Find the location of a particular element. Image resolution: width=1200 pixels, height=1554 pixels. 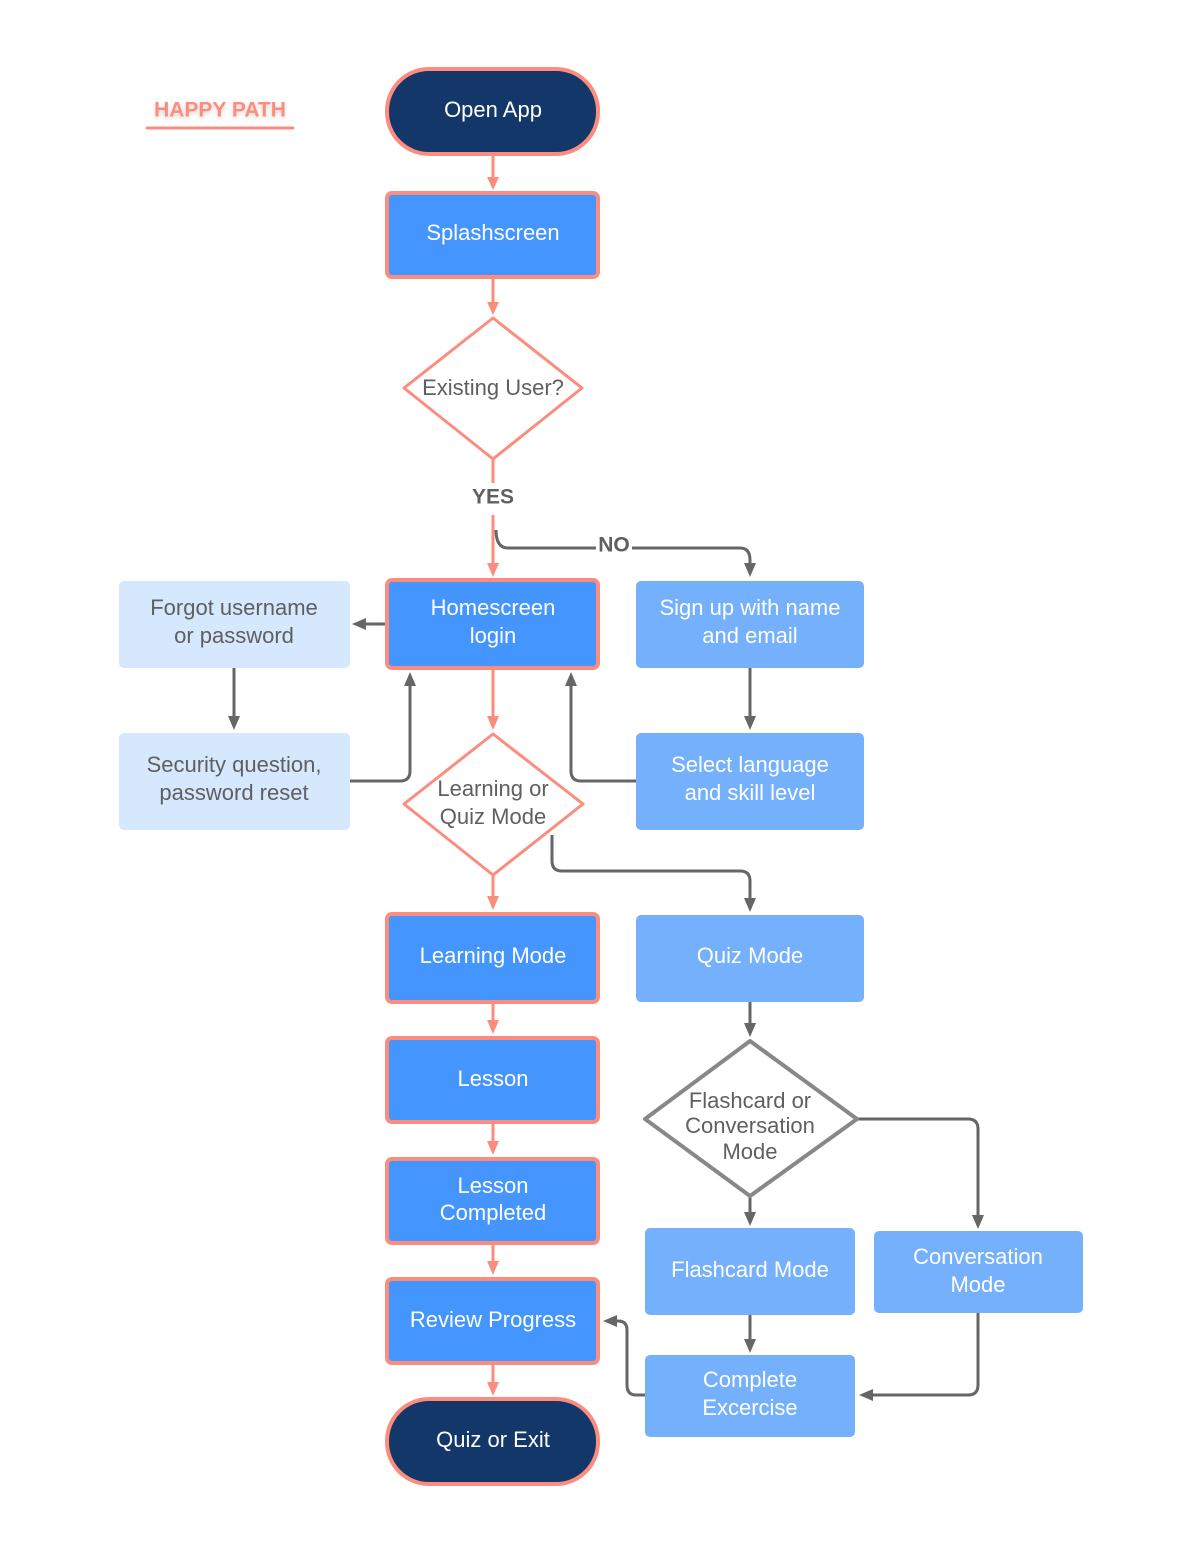

node-security-question: Security question, password reset is located at coordinates (234, 781).